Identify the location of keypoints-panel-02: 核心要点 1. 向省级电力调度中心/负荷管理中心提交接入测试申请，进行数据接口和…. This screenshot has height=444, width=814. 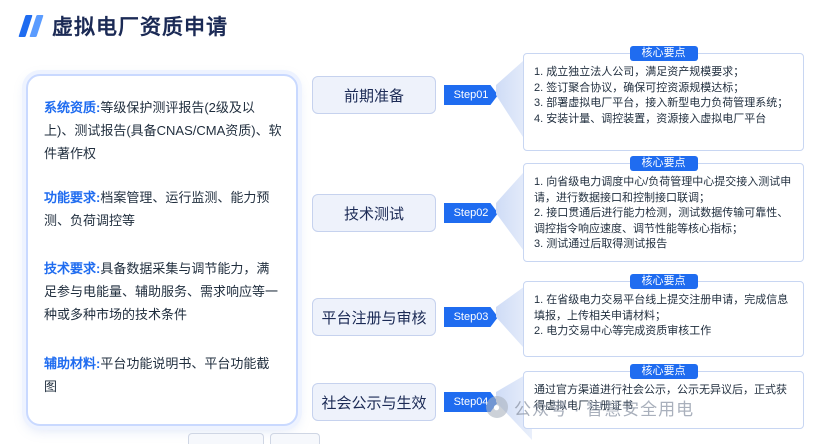
(663, 209).